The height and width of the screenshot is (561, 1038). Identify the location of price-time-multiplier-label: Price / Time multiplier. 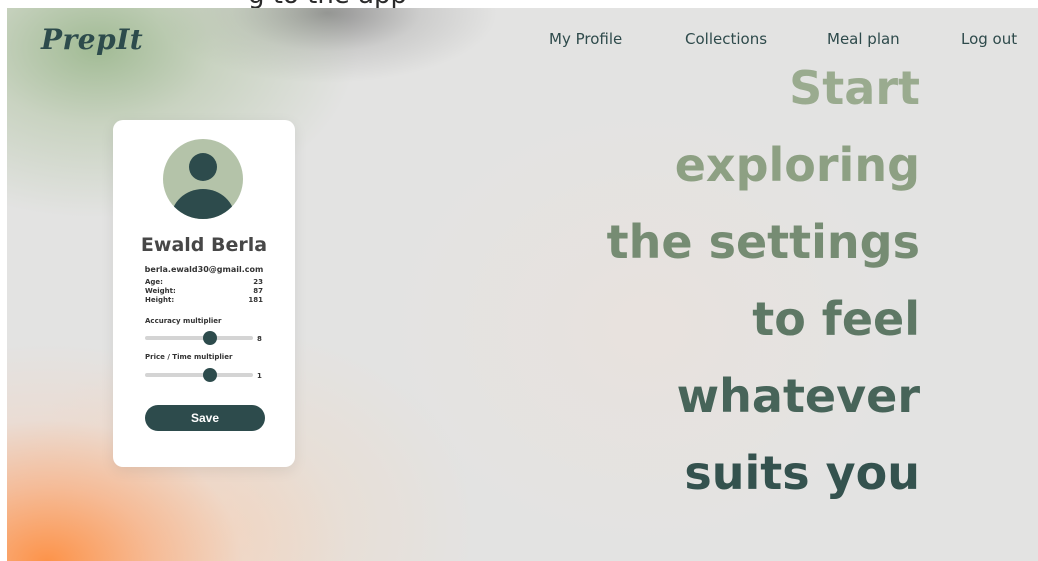
(189, 357).